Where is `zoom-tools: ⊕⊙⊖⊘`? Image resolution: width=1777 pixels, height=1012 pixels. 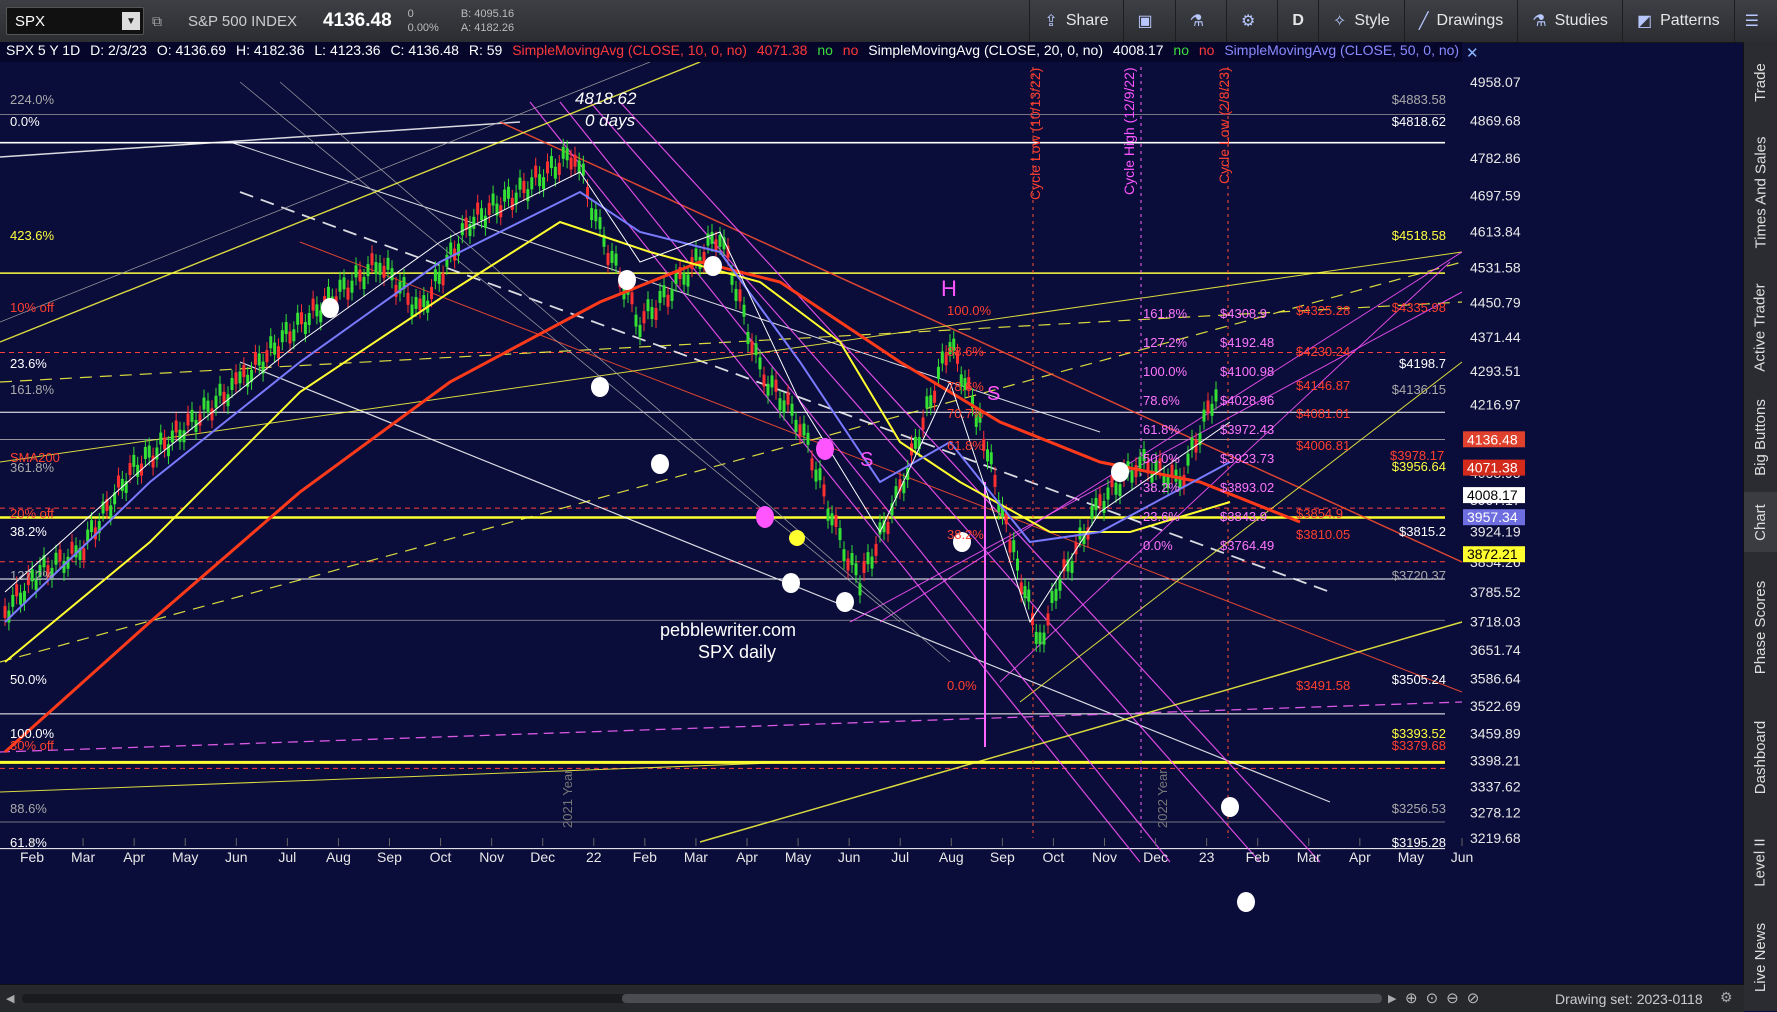
zoom-tools: ⊕⊙⊖⊘ is located at coordinates (1446, 998).